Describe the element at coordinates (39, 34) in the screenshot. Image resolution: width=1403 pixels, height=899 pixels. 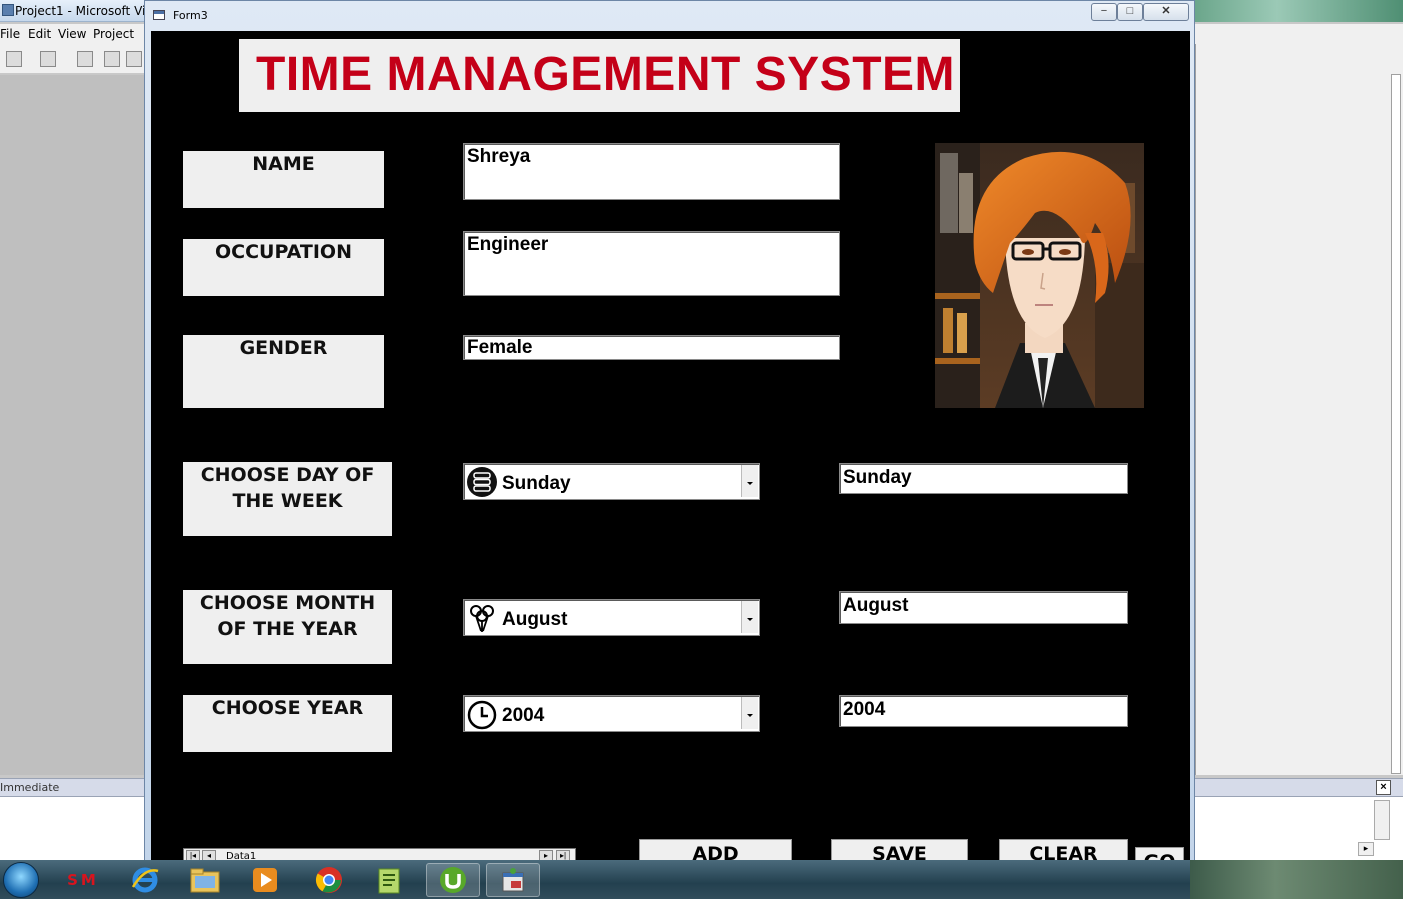
I see `menu-edit: Edit` at that location.